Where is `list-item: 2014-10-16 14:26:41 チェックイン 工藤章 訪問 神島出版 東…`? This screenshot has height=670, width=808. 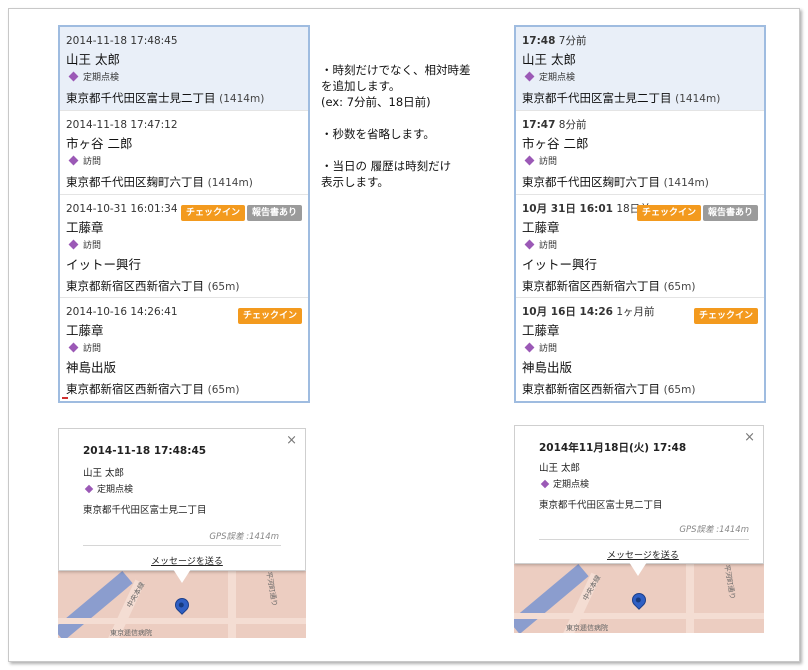 list-item: 2014-10-16 14:26:41 チェックイン 工藤章 訪問 神島出版 東… is located at coordinates (184, 349).